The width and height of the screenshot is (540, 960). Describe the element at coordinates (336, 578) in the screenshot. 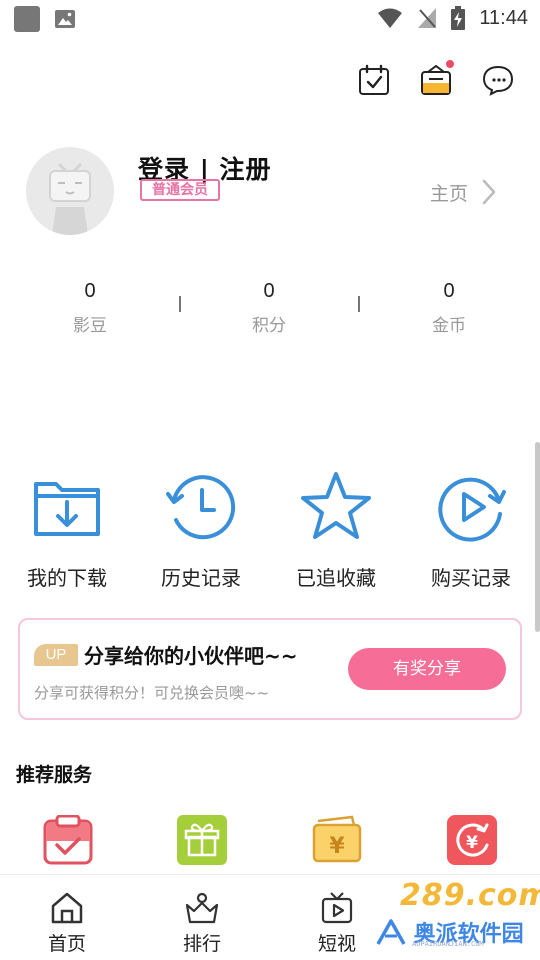

I see `quick-label: 已追收藏` at that location.